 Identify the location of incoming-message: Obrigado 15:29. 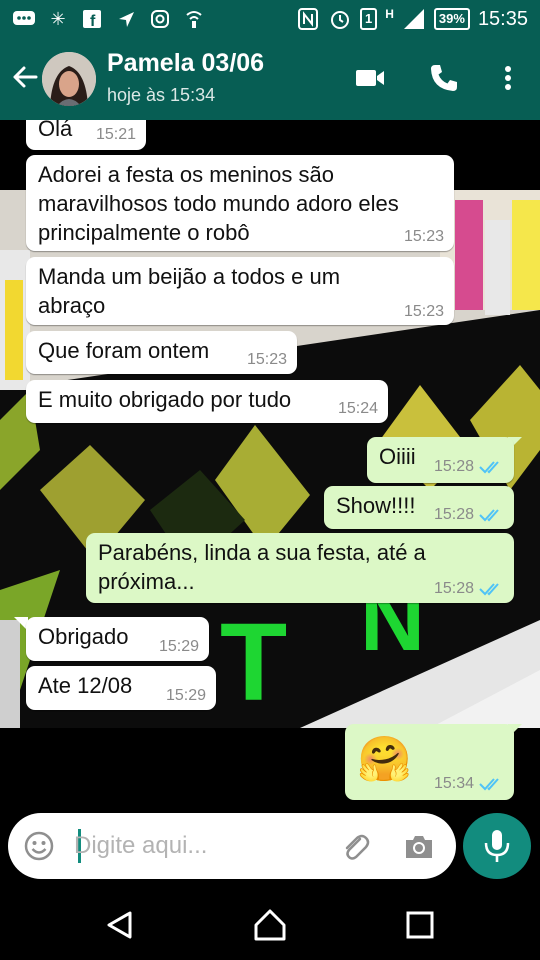
(117, 639).